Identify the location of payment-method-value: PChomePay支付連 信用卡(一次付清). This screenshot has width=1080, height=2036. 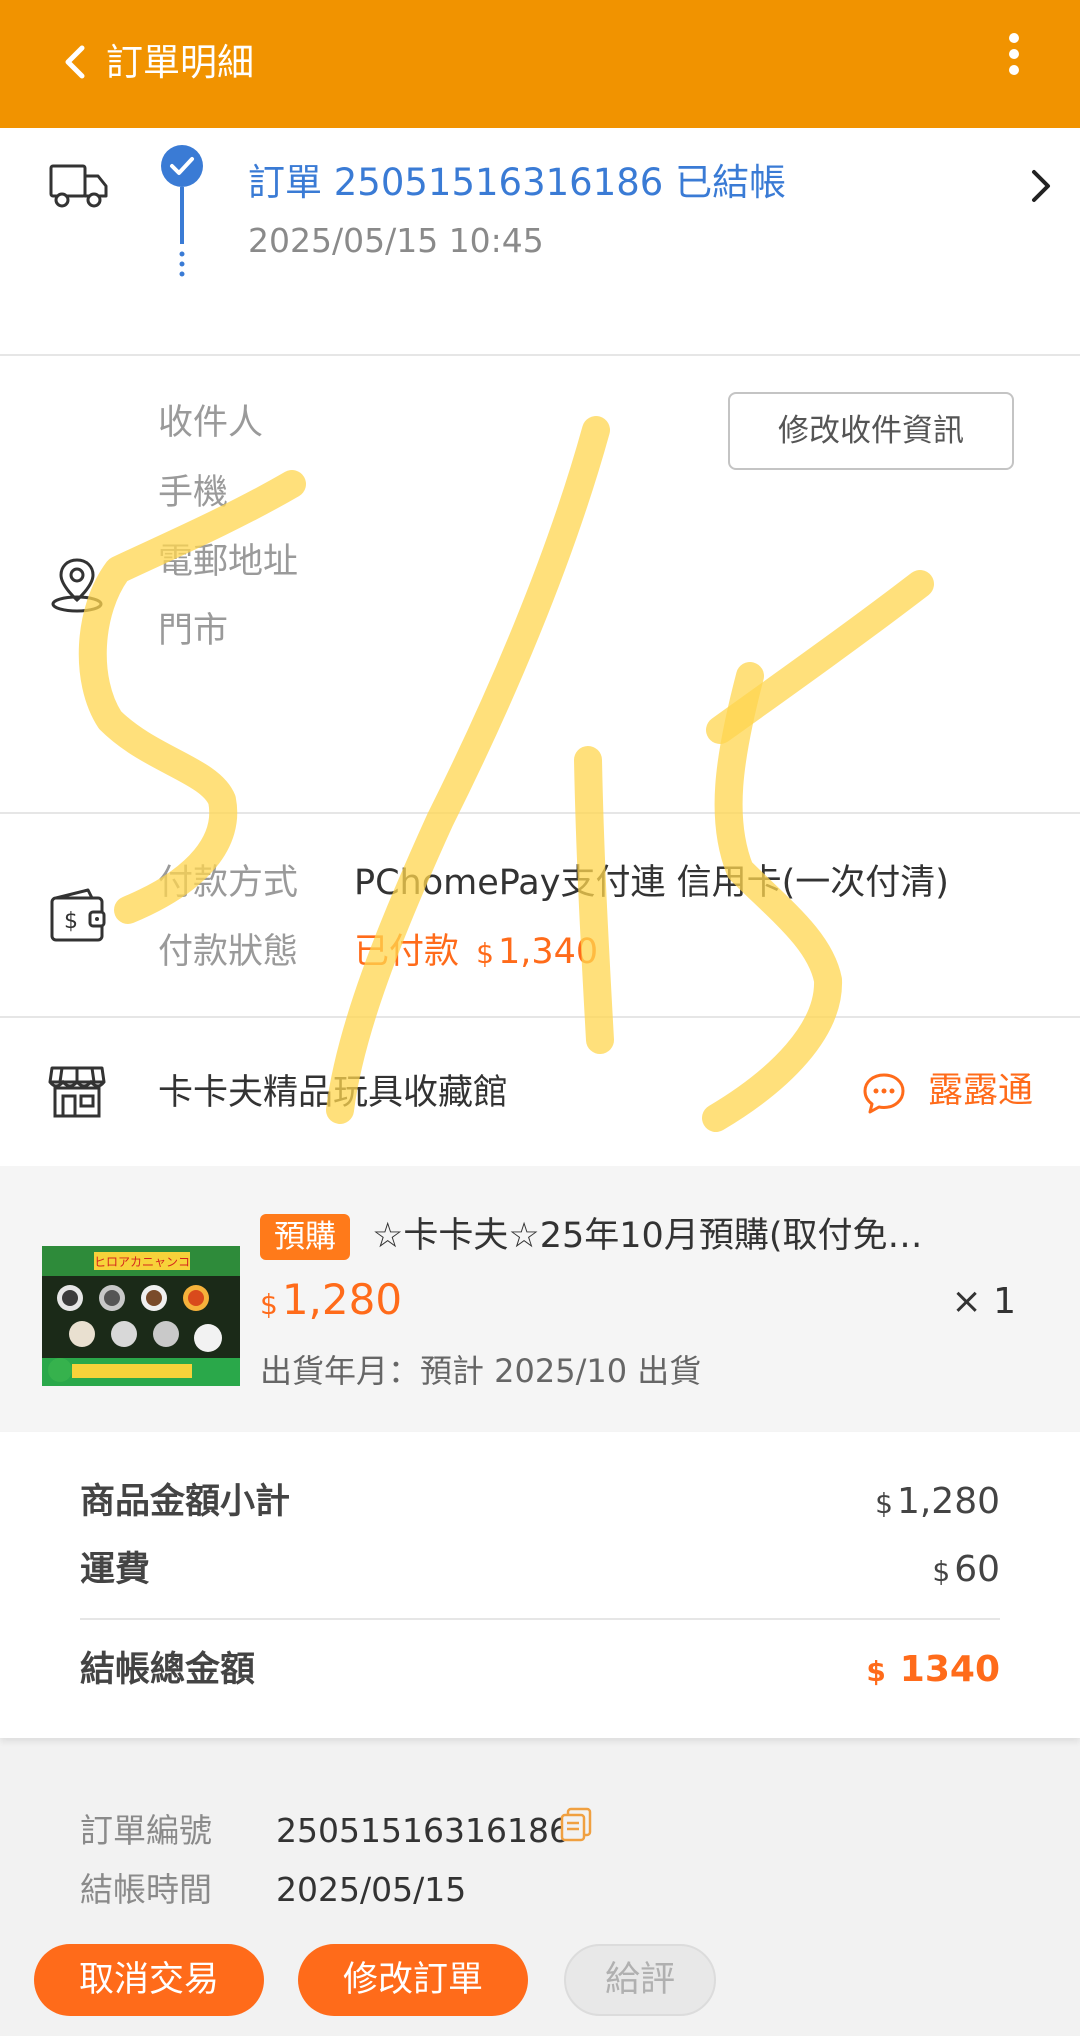
(651, 883).